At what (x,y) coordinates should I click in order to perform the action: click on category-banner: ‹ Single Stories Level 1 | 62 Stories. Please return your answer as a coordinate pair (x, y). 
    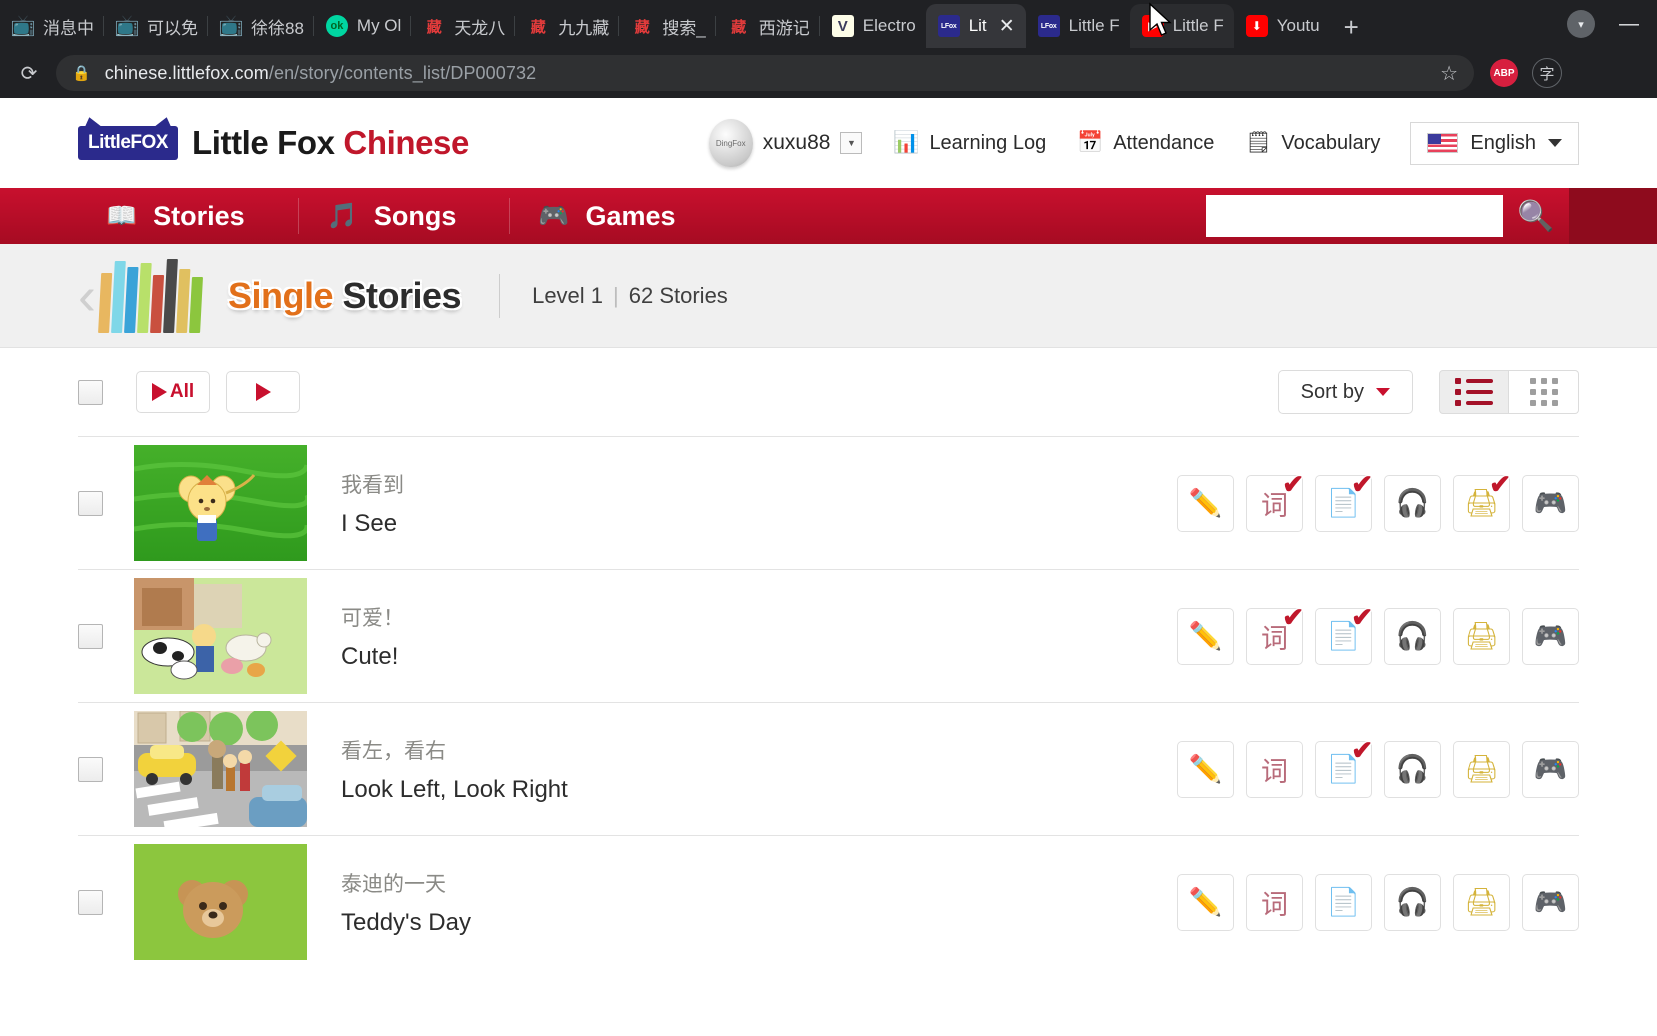
    Looking at the image, I should click on (828, 296).